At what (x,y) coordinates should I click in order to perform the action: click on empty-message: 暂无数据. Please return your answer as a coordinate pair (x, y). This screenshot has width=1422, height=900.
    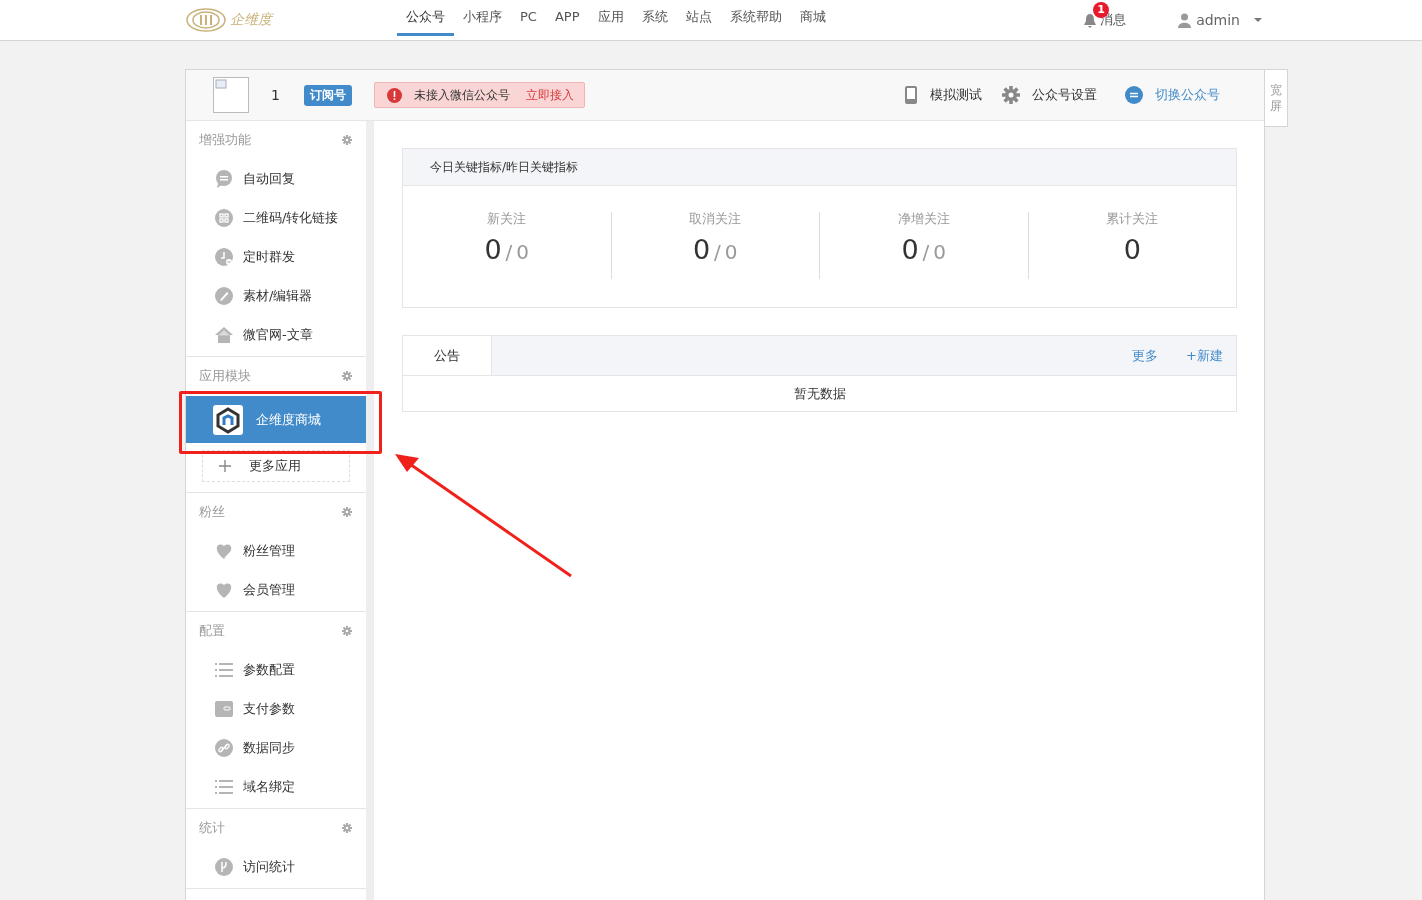
    Looking at the image, I should click on (819, 394).